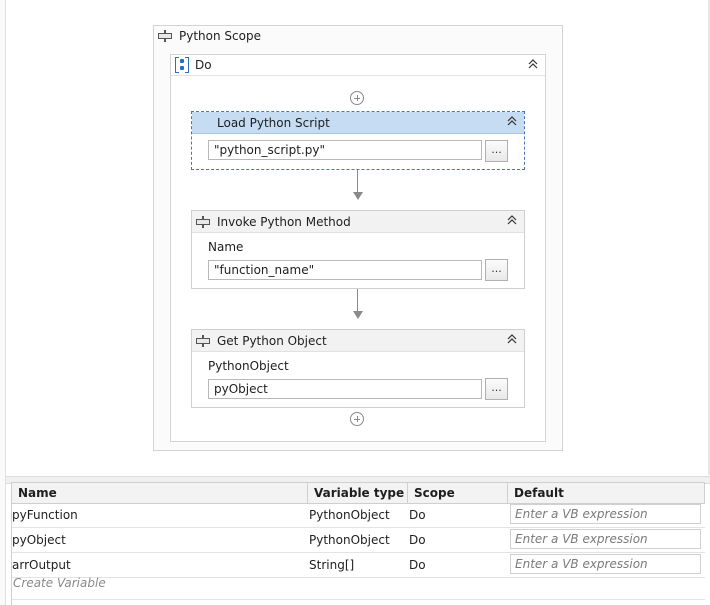  Describe the element at coordinates (59, 583) in the screenshot. I see `create-variable-link: Create Variable` at that location.